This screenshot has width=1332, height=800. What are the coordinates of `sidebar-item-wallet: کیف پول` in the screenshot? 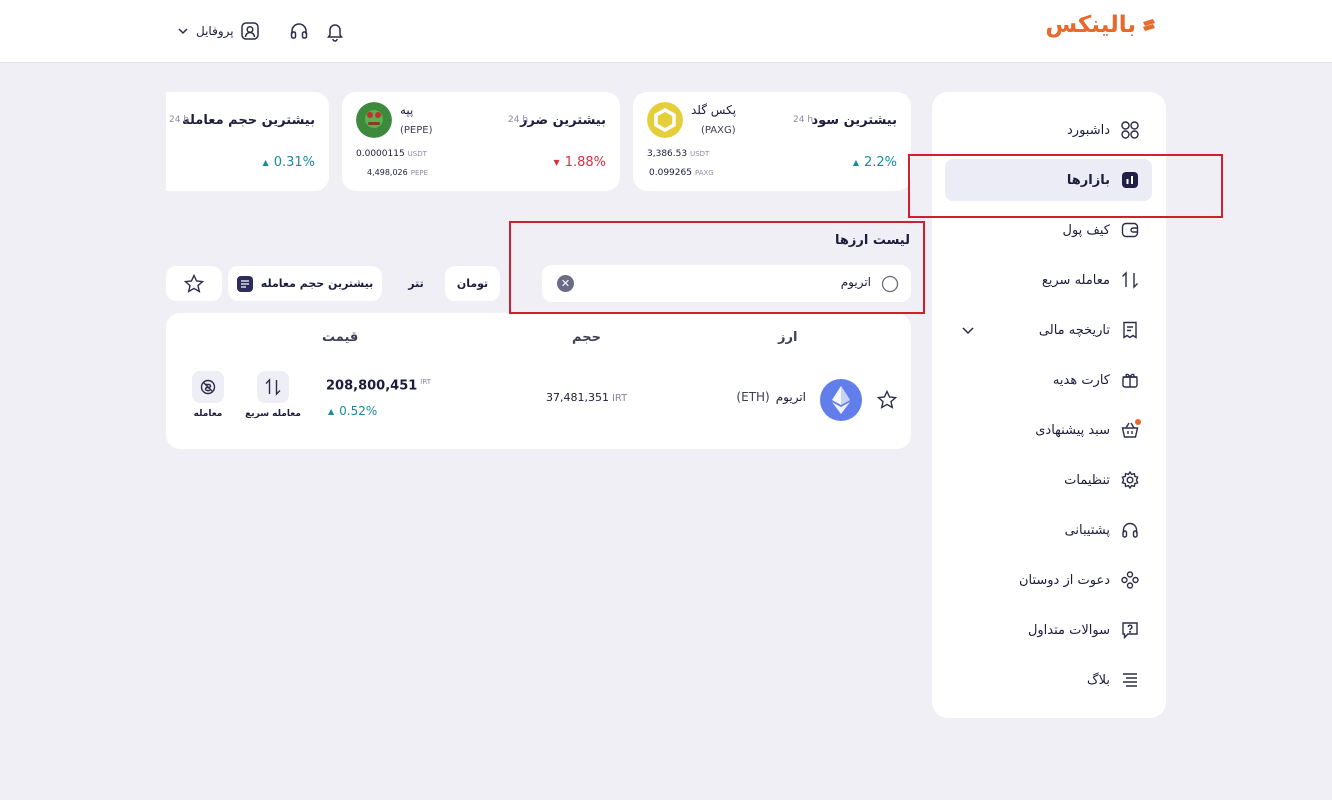 It's located at (1048, 230).